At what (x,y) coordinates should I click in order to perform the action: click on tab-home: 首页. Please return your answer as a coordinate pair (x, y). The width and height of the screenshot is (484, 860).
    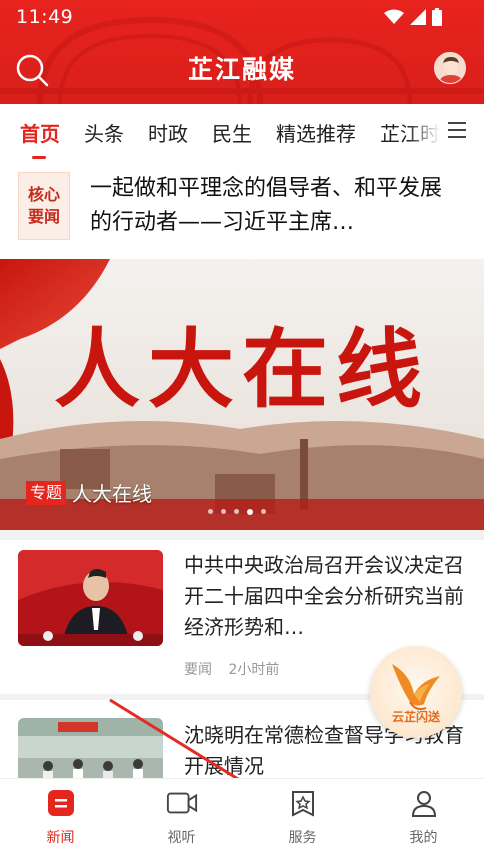
    Looking at the image, I should click on (40, 138).